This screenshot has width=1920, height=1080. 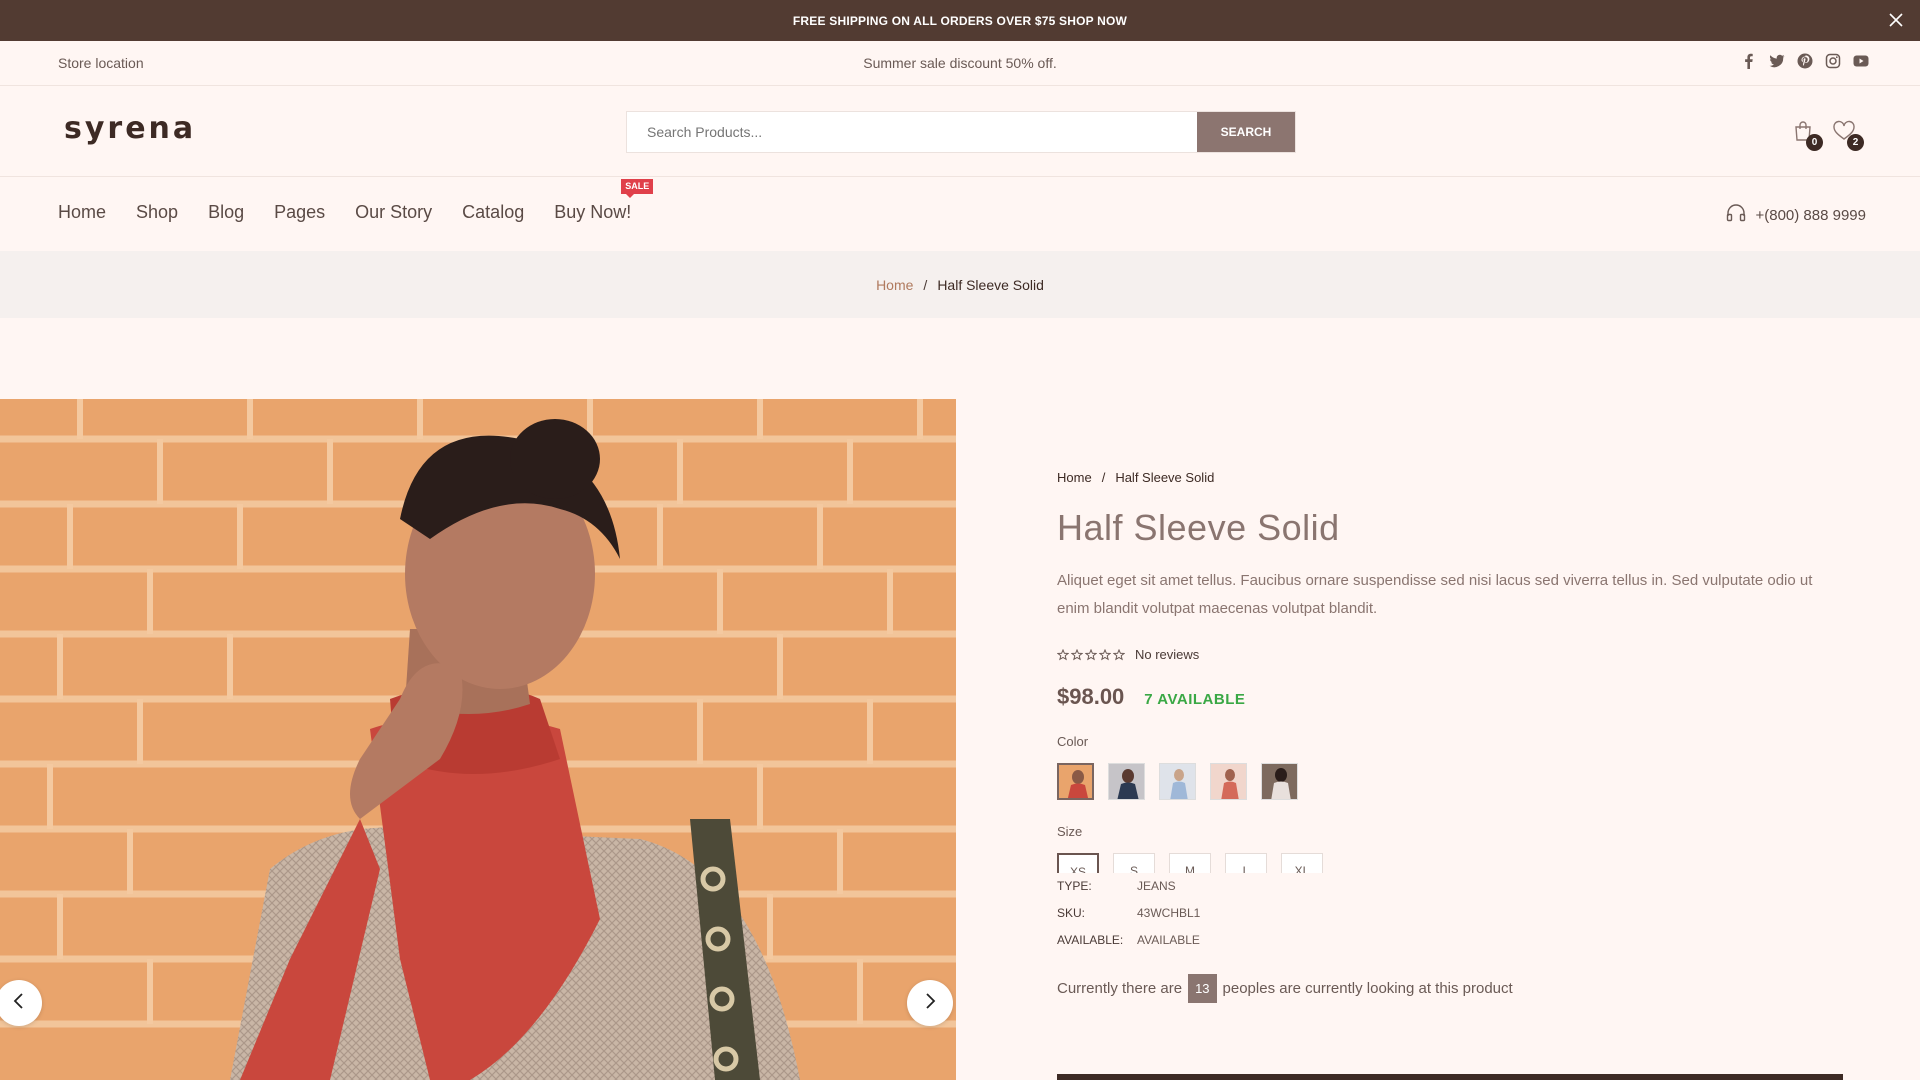 I want to click on meta-sku: SKU: 43WCHBL1, so click(x=1447, y=913).